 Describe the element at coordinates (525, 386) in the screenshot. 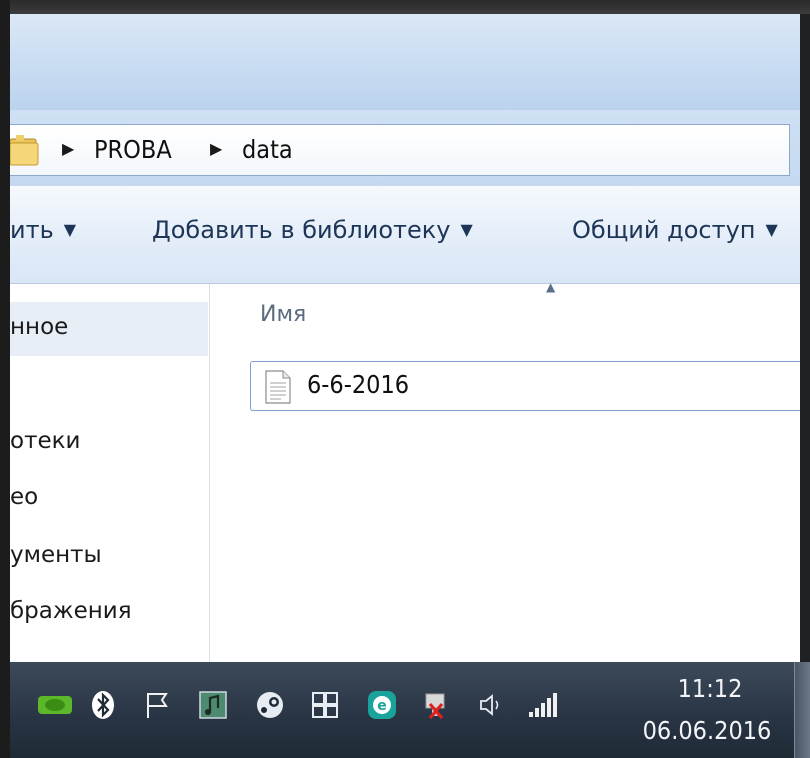

I see `file-row: 6-6-2016` at that location.